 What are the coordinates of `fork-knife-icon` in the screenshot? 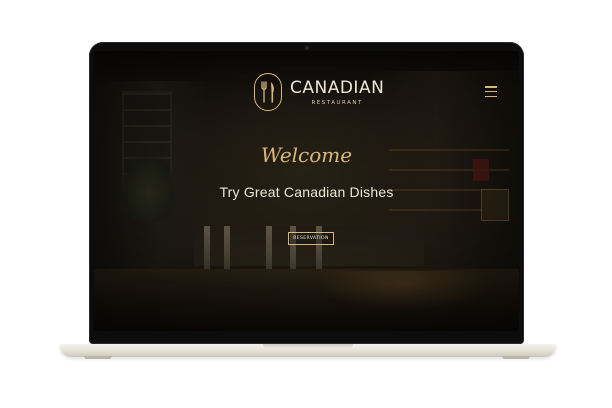 It's located at (268, 92).